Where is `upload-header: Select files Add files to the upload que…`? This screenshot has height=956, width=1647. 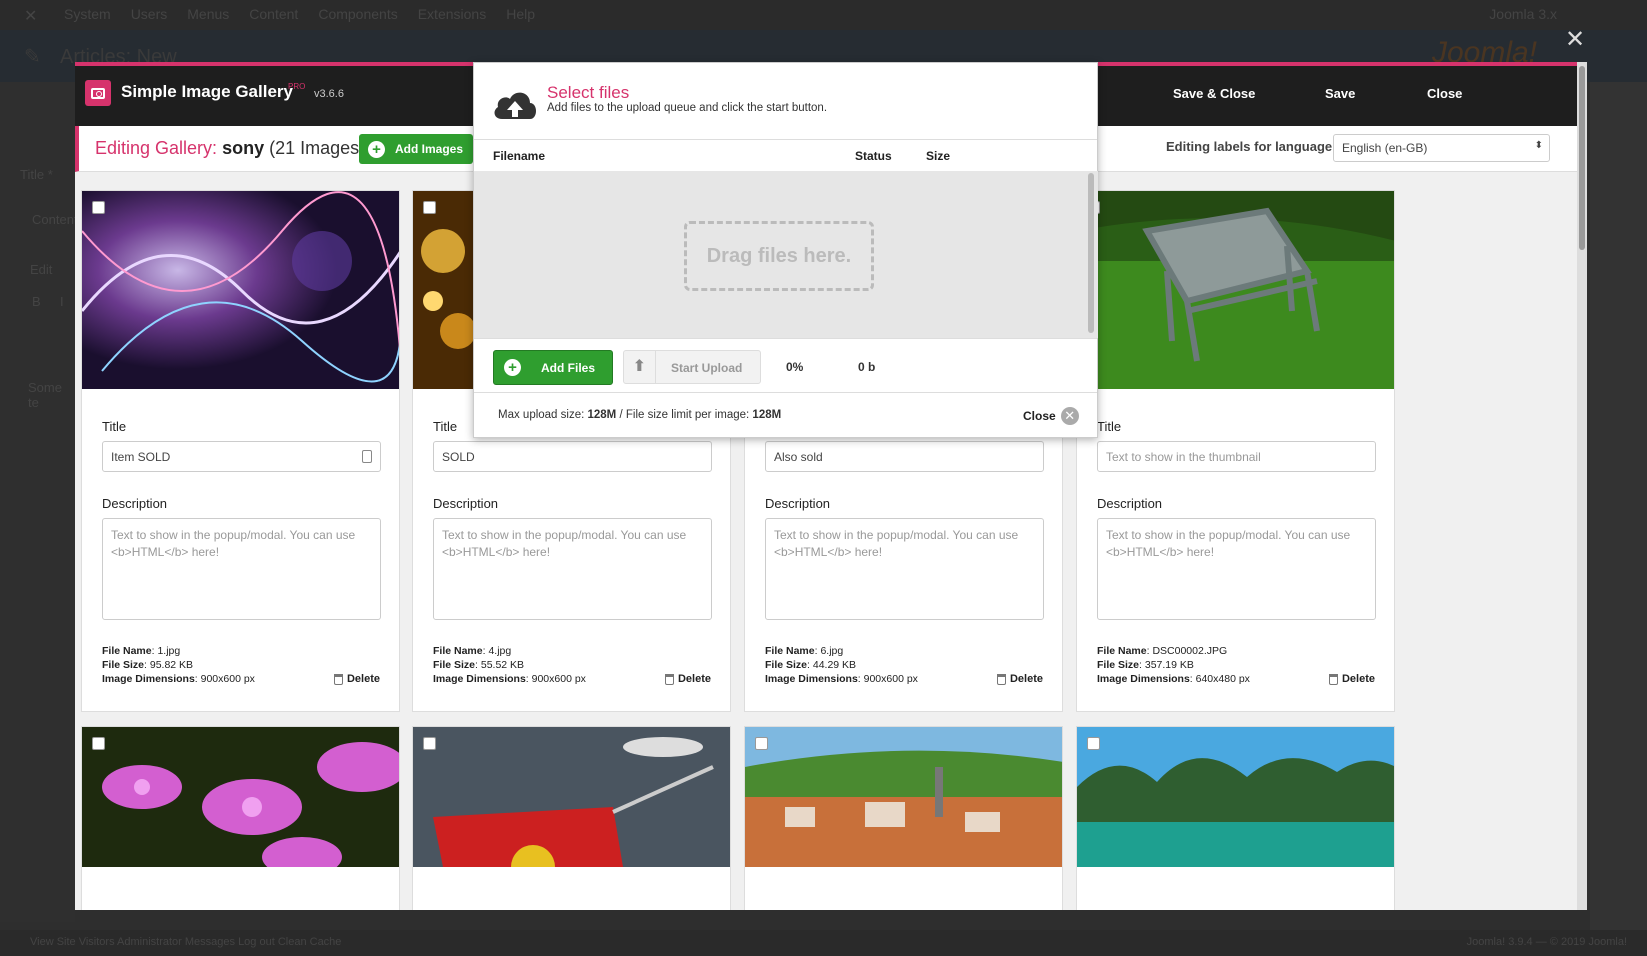
upload-header: Select files Add files to the upload que… is located at coordinates (785, 101).